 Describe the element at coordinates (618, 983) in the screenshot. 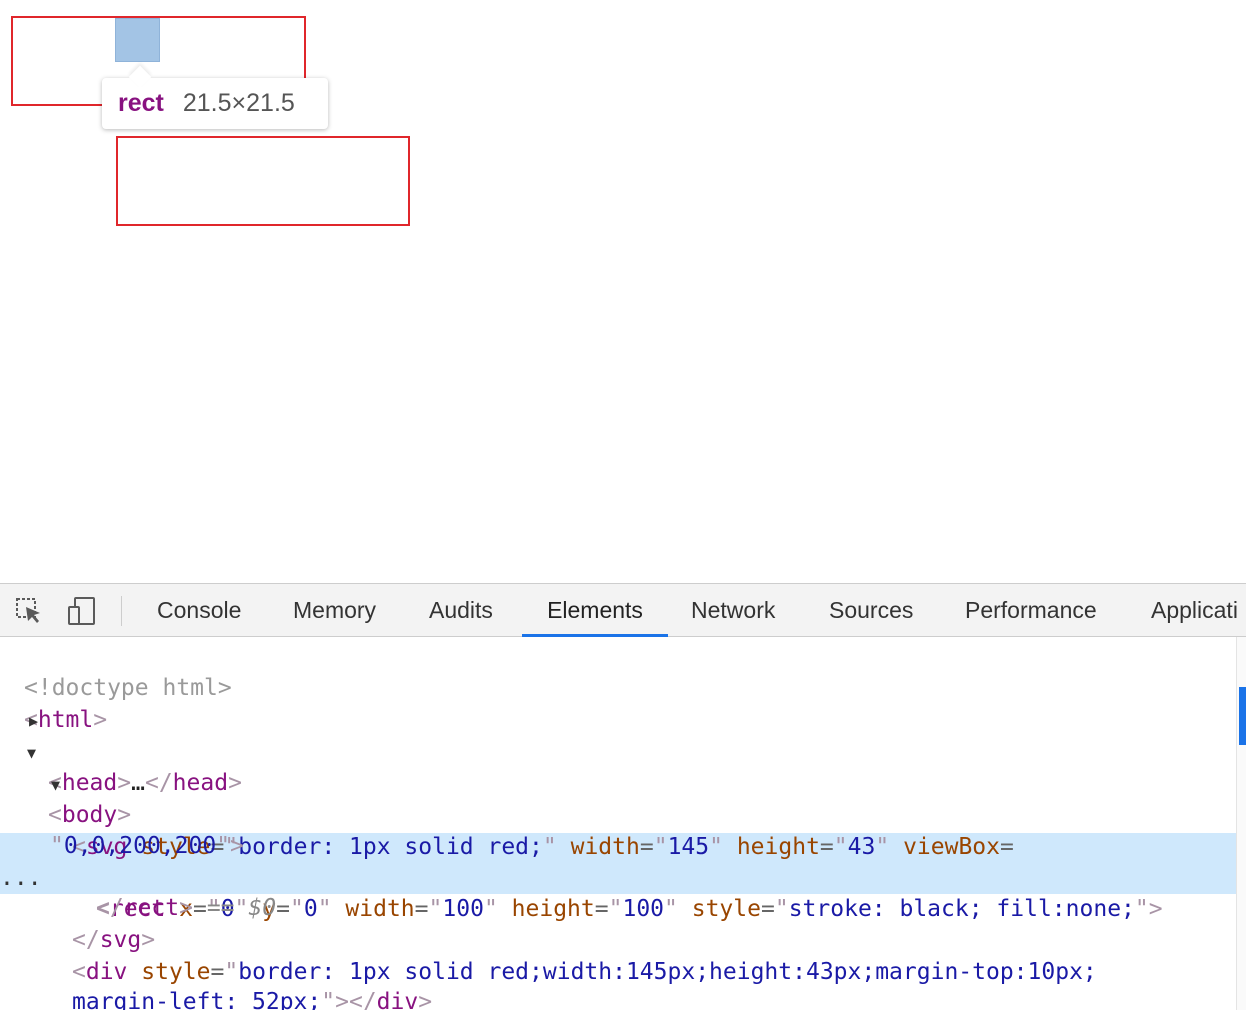

I see `dom-node-div-cont: margin-left: 52px;"></div>` at that location.